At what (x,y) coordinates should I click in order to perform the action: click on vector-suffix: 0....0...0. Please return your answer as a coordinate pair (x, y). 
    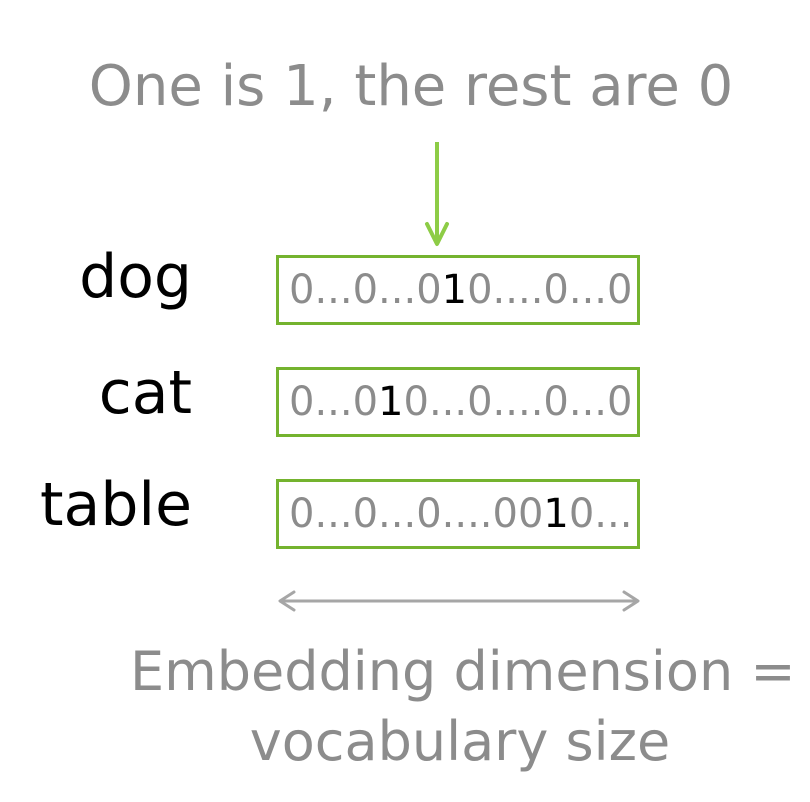
    Looking at the image, I should click on (550, 290).